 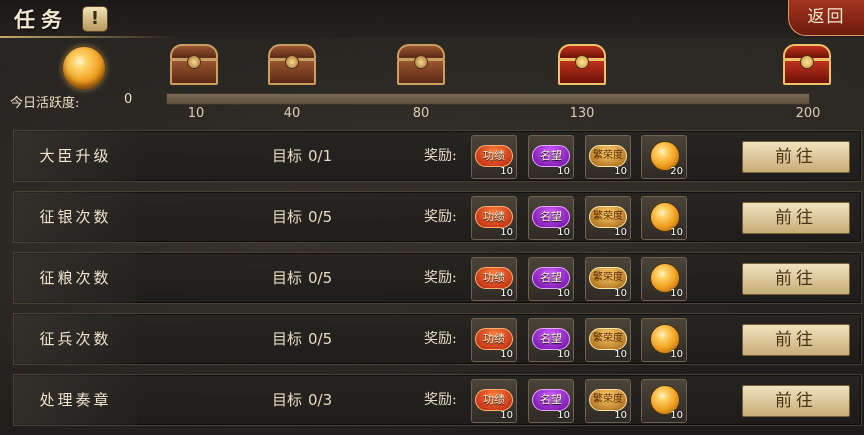 What do you see at coordinates (320, 400) in the screenshot?
I see `task-goal-value: 0/3` at bounding box center [320, 400].